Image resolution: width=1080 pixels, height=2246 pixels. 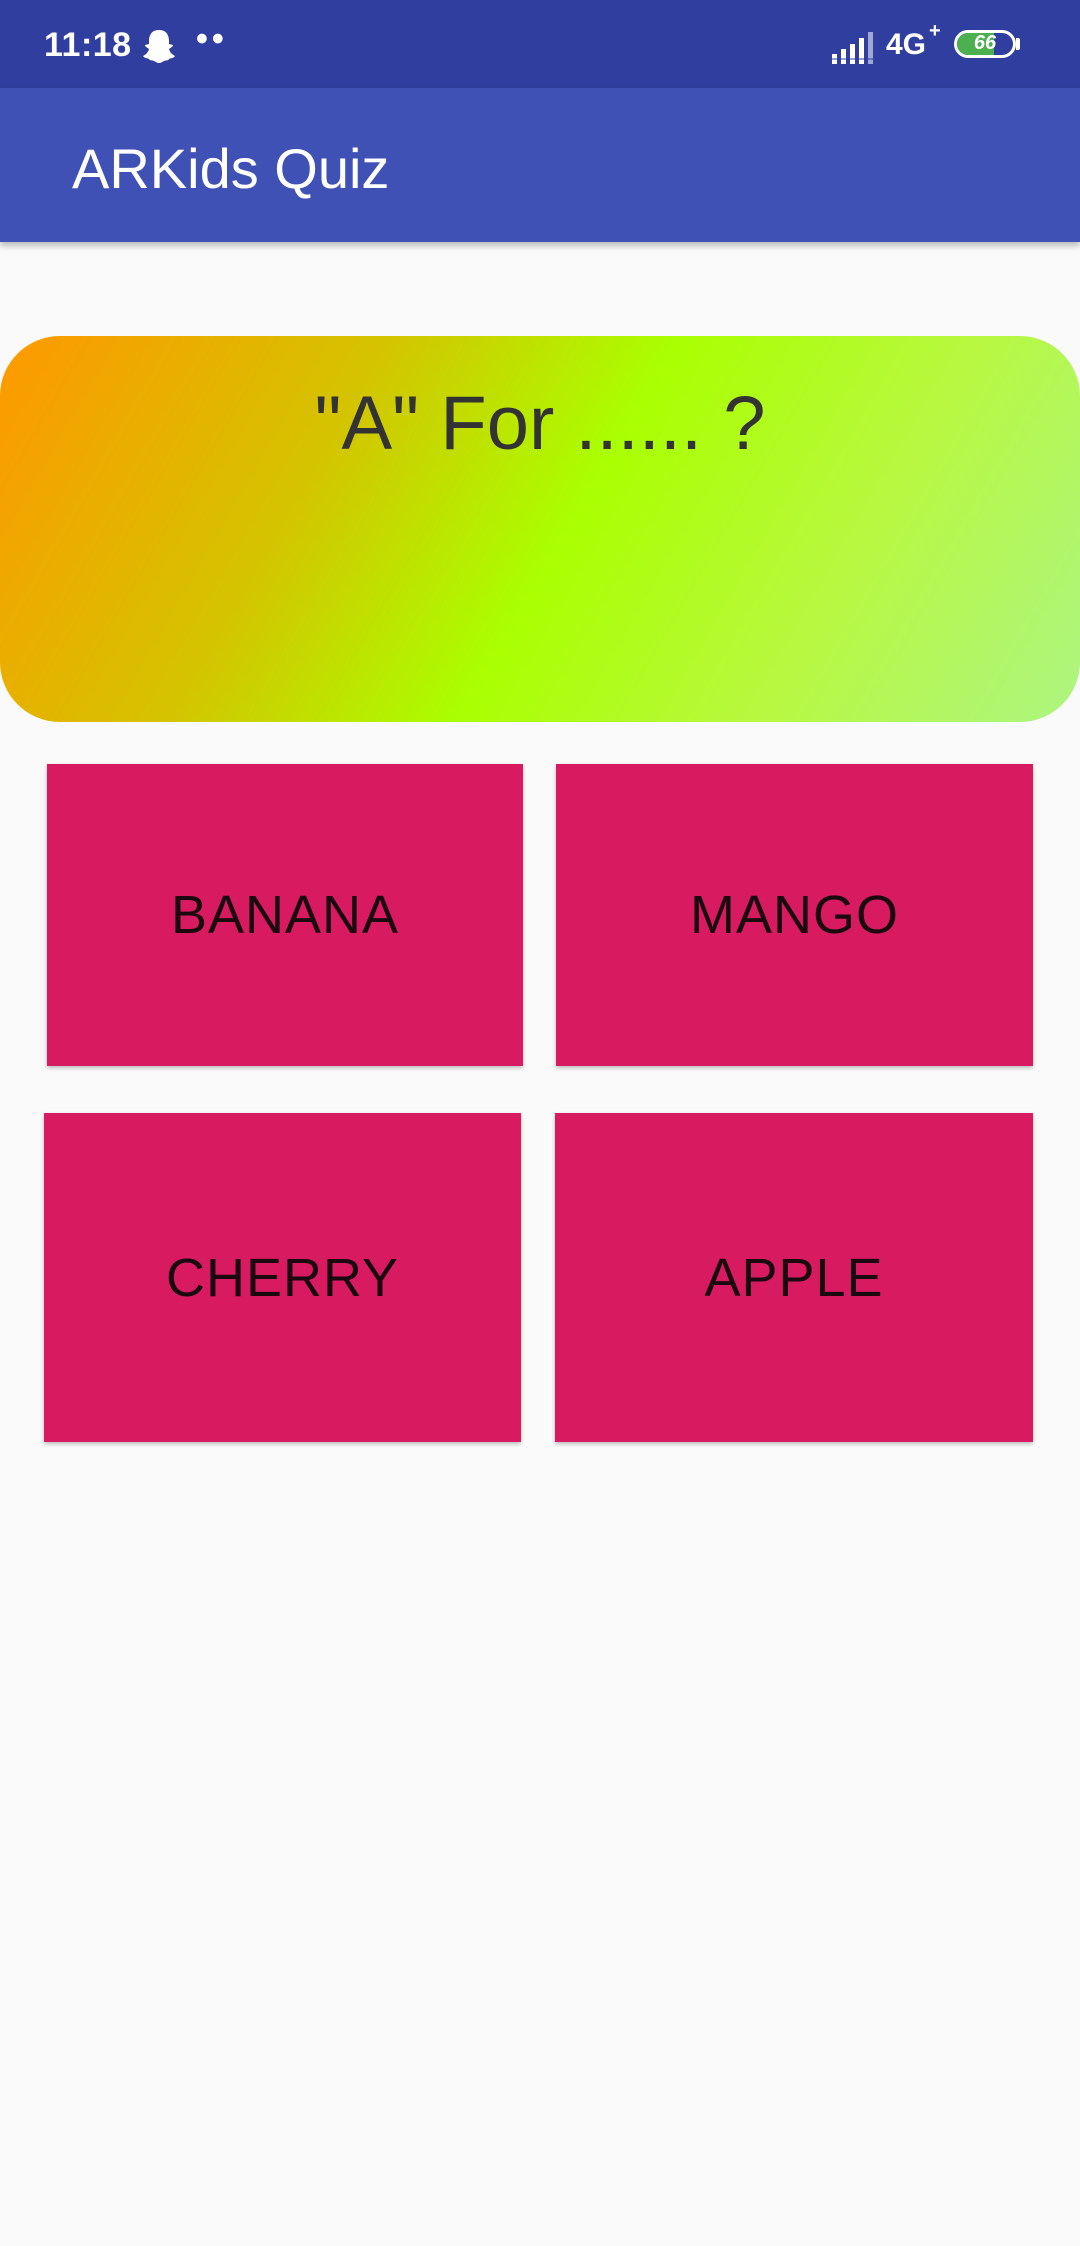 What do you see at coordinates (935, 31) in the screenshot?
I see `network-plus-icon: +` at bounding box center [935, 31].